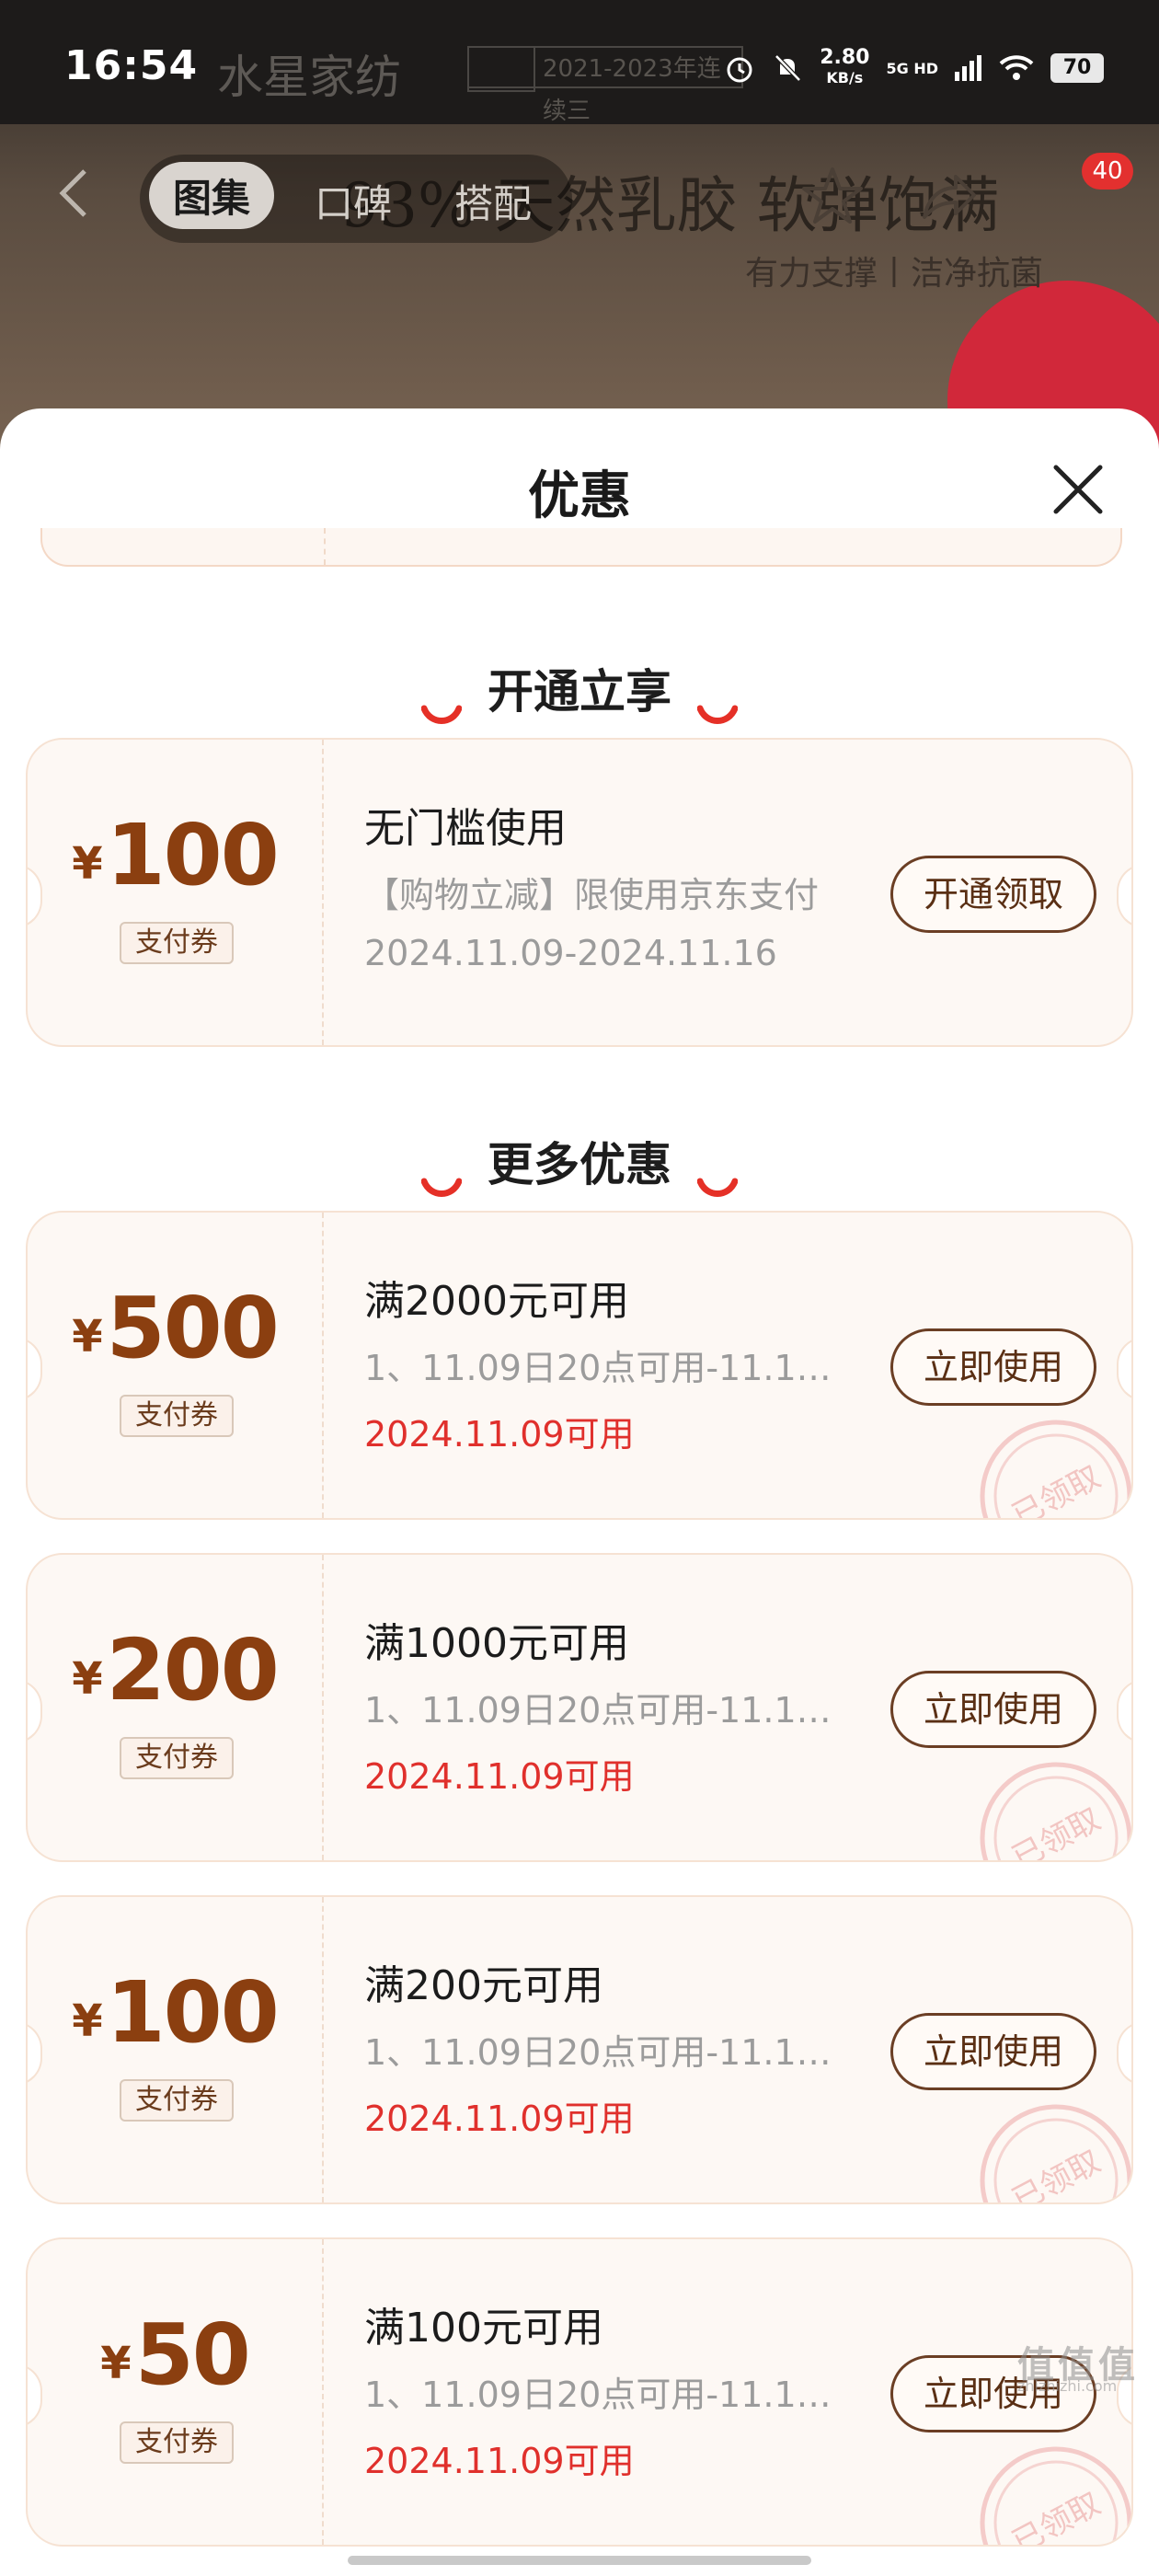  I want to click on coupon-value-panel: ¥500 支付券, so click(175, 1365).